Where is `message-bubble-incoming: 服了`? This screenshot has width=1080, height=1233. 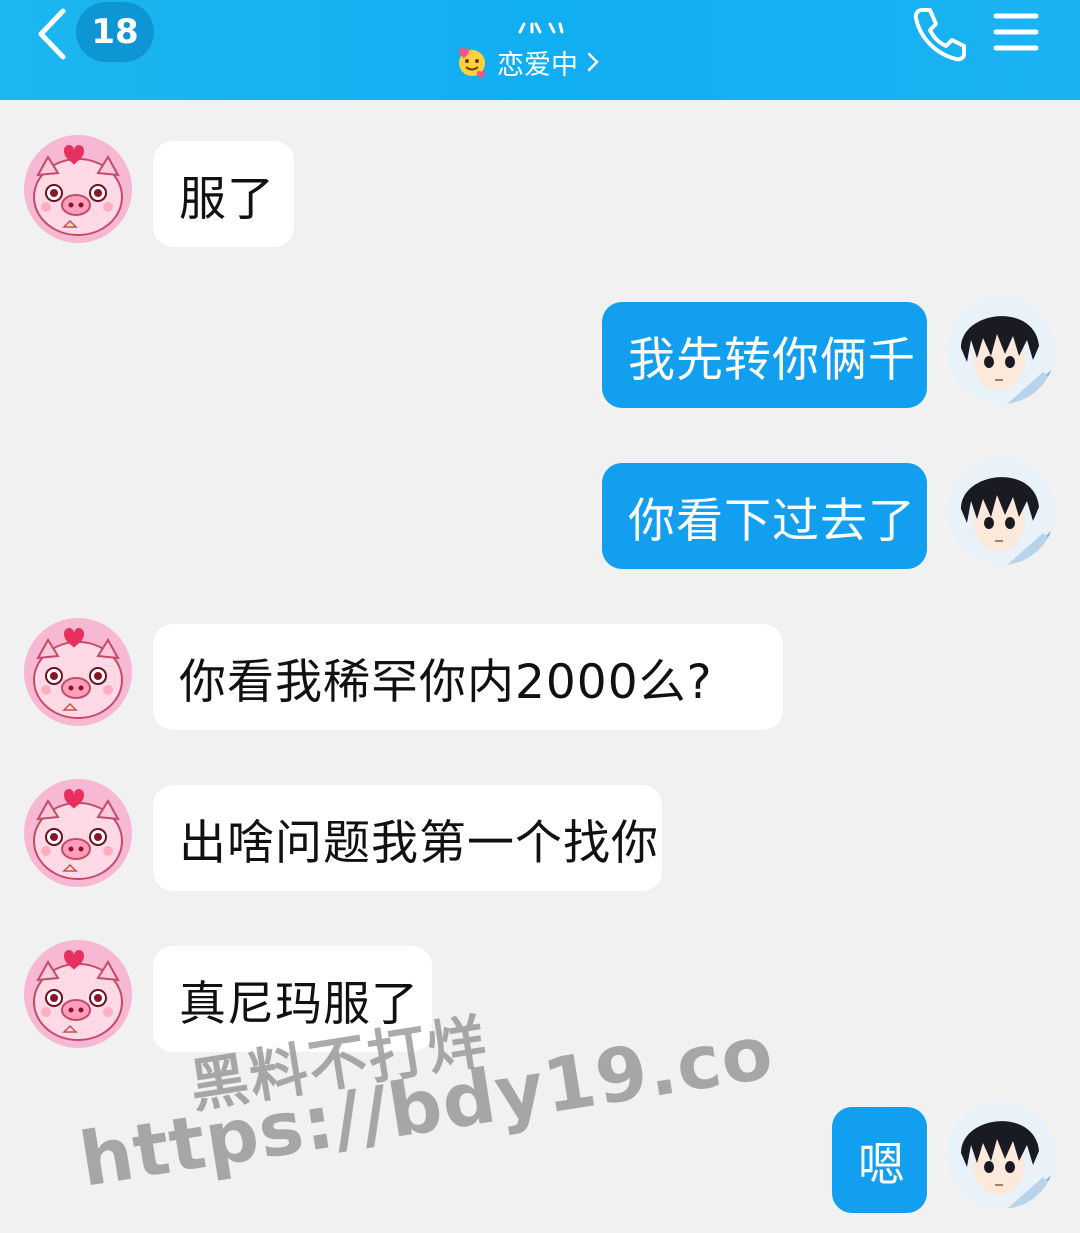
message-bubble-incoming: 服了 is located at coordinates (223, 194).